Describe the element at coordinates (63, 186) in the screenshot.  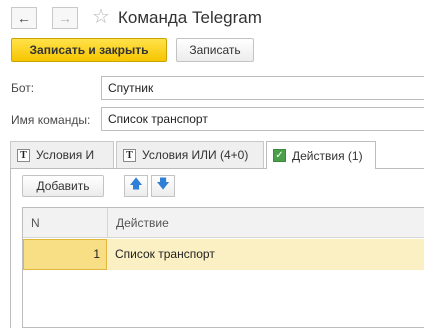
I see `add-button: Добавить` at that location.